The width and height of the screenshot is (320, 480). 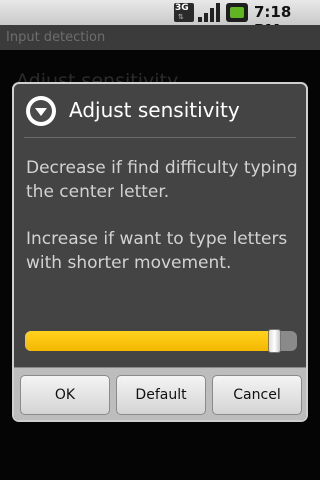 I want to click on network-type-label: 3G, so click(x=182, y=8).